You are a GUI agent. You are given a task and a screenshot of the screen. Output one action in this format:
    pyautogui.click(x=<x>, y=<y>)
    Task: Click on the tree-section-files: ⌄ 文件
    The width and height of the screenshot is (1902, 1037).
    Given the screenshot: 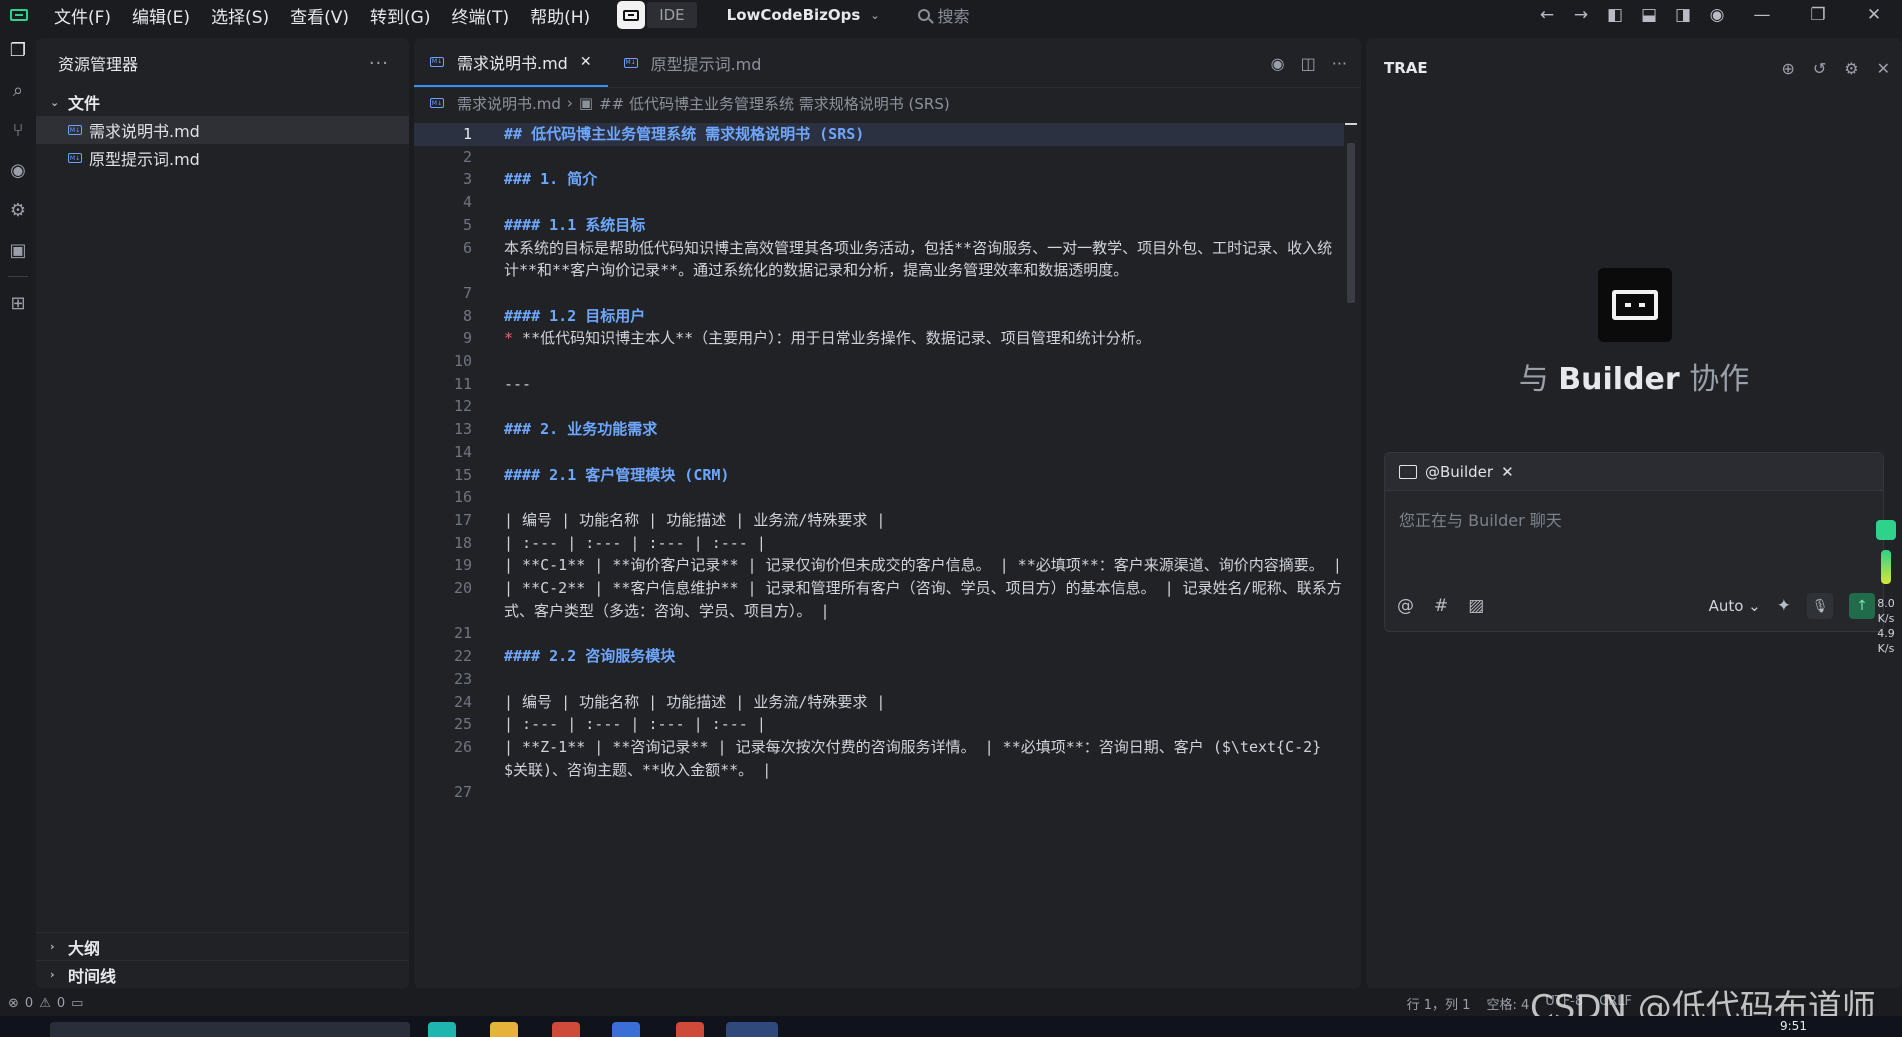 What is the action you would take?
    pyautogui.click(x=222, y=102)
    